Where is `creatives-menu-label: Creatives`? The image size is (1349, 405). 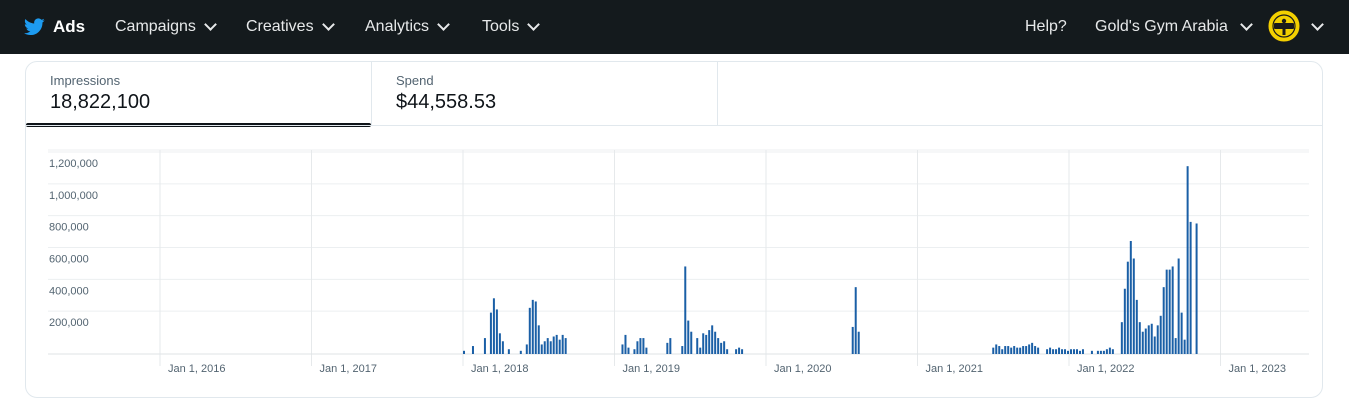
creatives-menu-label: Creatives is located at coordinates (280, 26).